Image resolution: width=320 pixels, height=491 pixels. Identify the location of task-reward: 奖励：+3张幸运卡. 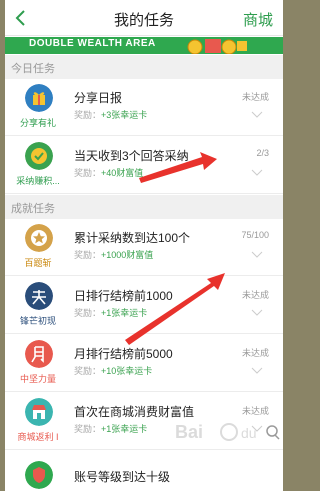
(111, 115).